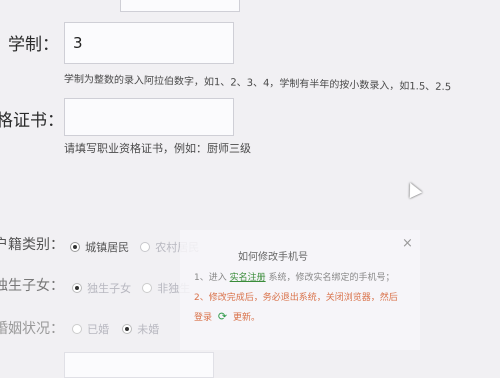  I want to click on household-option-urban: 城镇居民, so click(107, 247).